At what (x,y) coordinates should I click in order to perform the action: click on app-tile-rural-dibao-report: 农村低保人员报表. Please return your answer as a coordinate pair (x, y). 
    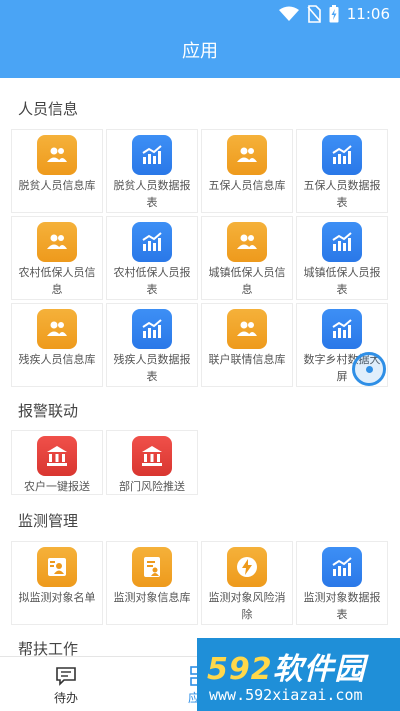
    Looking at the image, I should click on (152, 258).